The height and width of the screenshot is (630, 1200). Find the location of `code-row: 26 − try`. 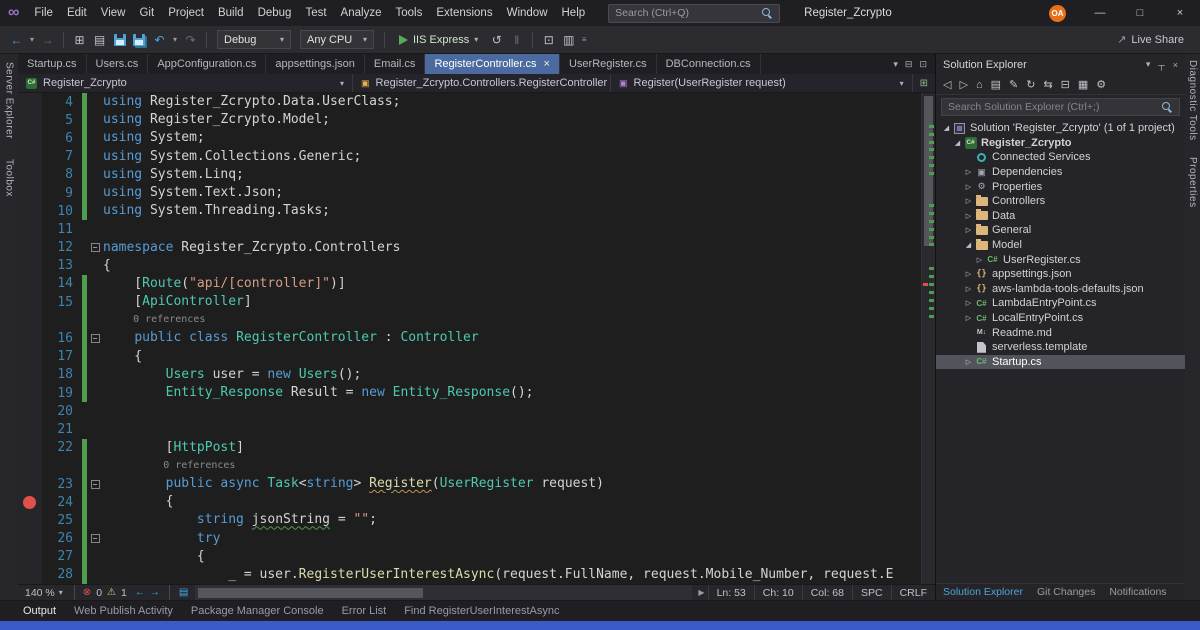

code-row: 26 − try is located at coordinates (469, 538).